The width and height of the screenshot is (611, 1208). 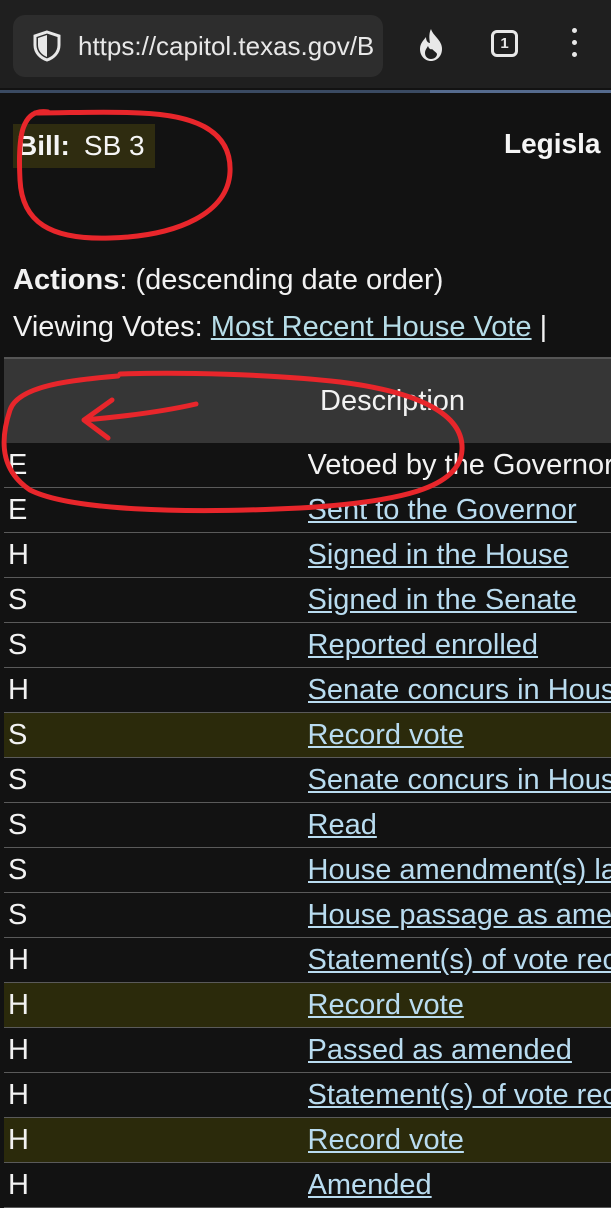 I want to click on action-link: Amended, so click(x=370, y=1185).